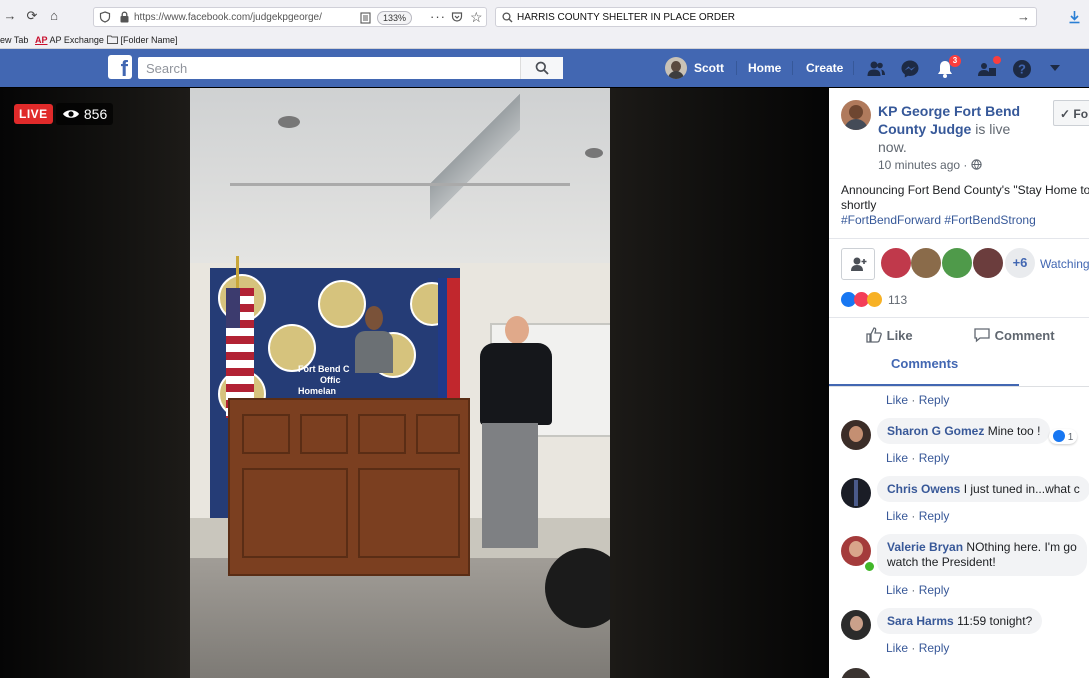 The image size is (1089, 678). Describe the element at coordinates (989, 67) in the screenshot. I see `quick-help-button` at that location.